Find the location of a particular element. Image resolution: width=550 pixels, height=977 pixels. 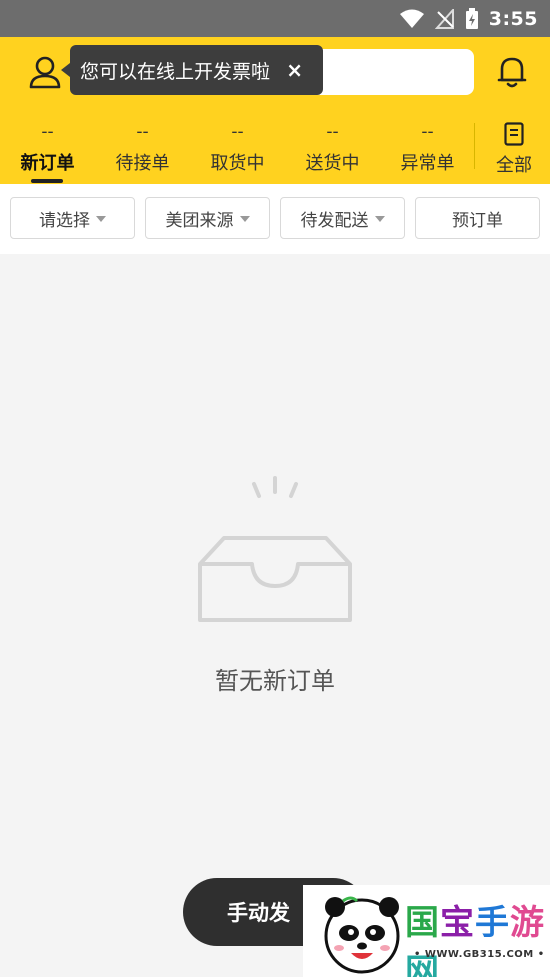

panda-logo-icon is located at coordinates (362, 935).